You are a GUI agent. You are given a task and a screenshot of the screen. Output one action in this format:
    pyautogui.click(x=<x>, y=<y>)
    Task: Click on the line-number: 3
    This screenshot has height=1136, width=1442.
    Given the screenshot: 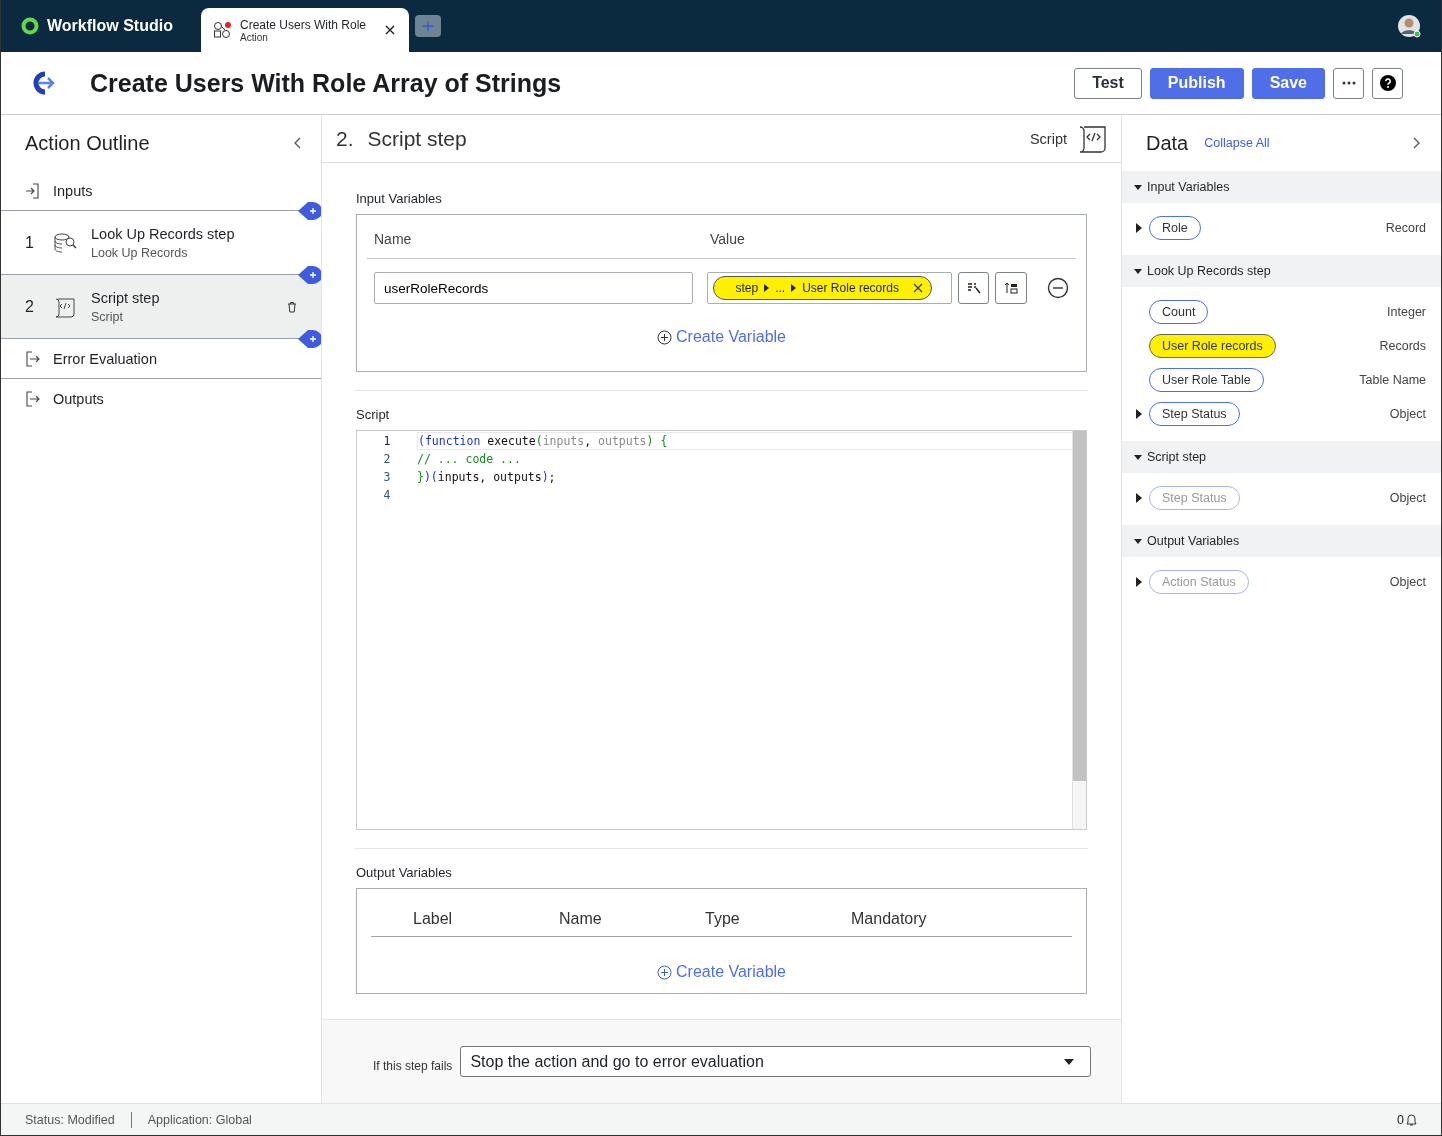 What is the action you would take?
    pyautogui.click(x=387, y=477)
    